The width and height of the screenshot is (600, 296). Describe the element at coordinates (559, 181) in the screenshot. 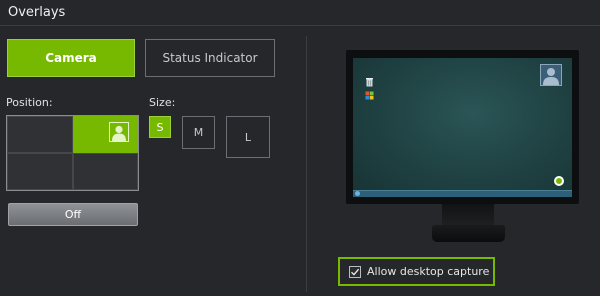

I see `status-indicator-icon` at that location.